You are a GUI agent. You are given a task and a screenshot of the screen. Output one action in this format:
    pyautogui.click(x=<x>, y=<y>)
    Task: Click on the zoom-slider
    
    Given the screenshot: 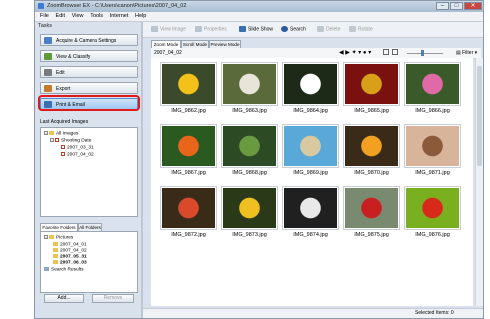 What is the action you would take?
    pyautogui.click(x=425, y=53)
    